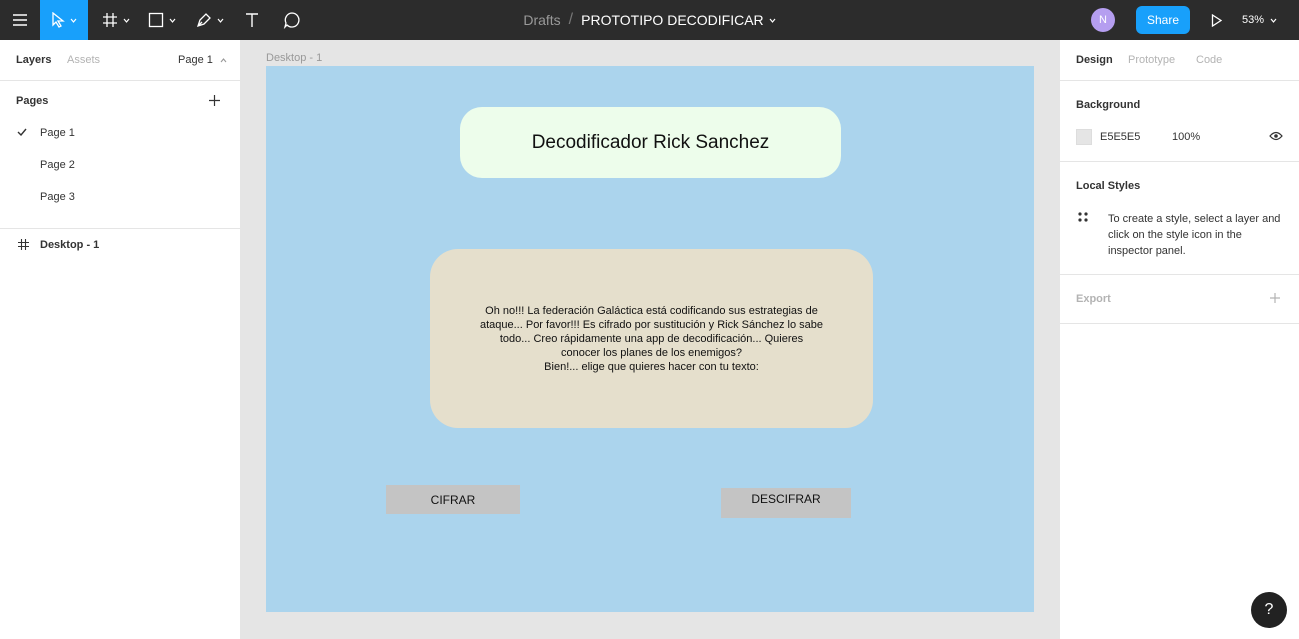 This screenshot has width=1299, height=639. I want to click on add-page-icon, so click(214, 100).